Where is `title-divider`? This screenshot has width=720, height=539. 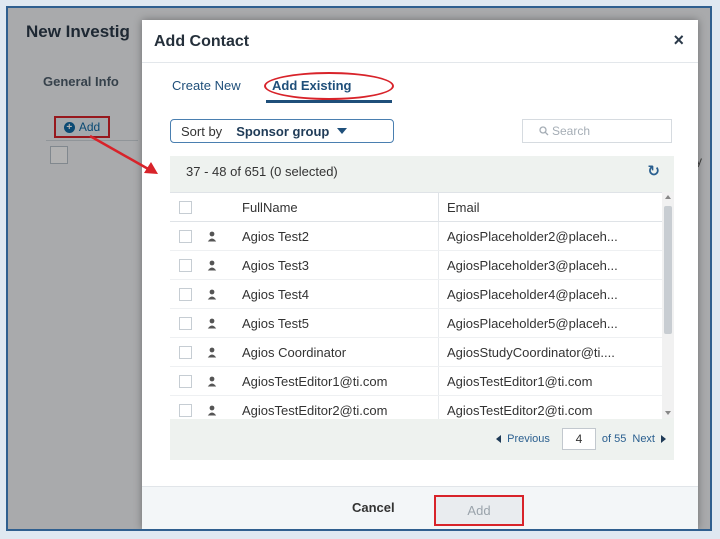
title-divider is located at coordinates (420, 62).